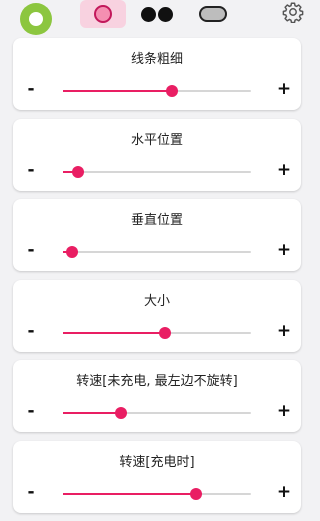 This screenshot has height=521, width=320. Describe the element at coordinates (157, 14) in the screenshot. I see `shape-glasses-tab` at that location.